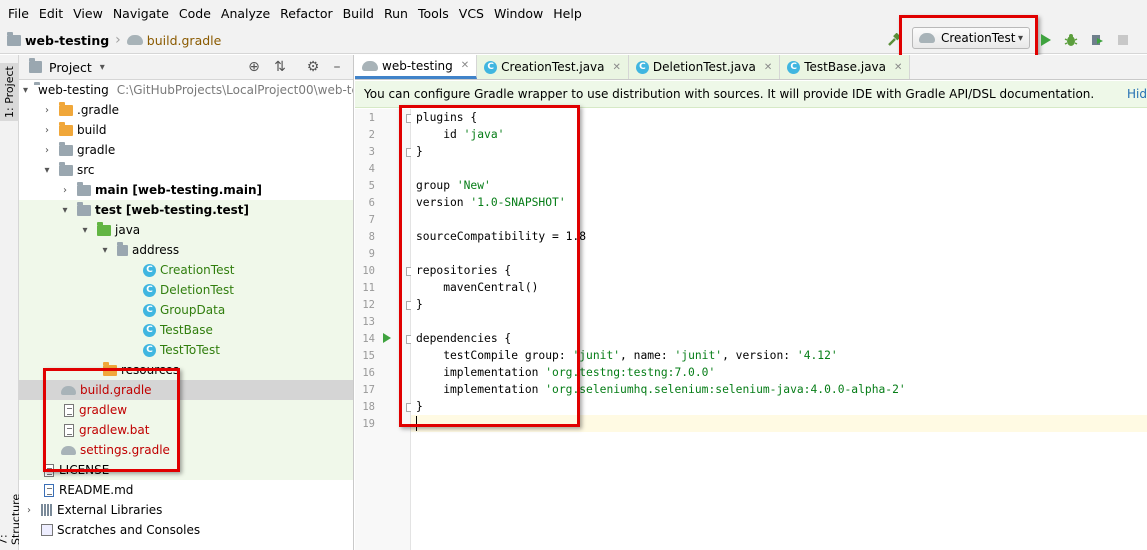  Describe the element at coordinates (186, 230) in the screenshot. I see `tree-item-java: ▾ java` at that location.